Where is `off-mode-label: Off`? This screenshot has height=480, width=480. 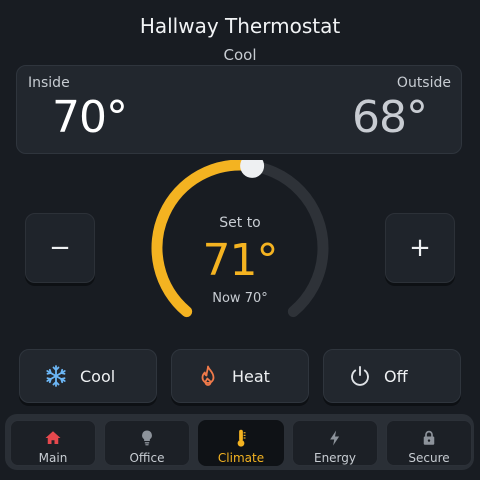
off-mode-label: Off is located at coordinates (396, 376).